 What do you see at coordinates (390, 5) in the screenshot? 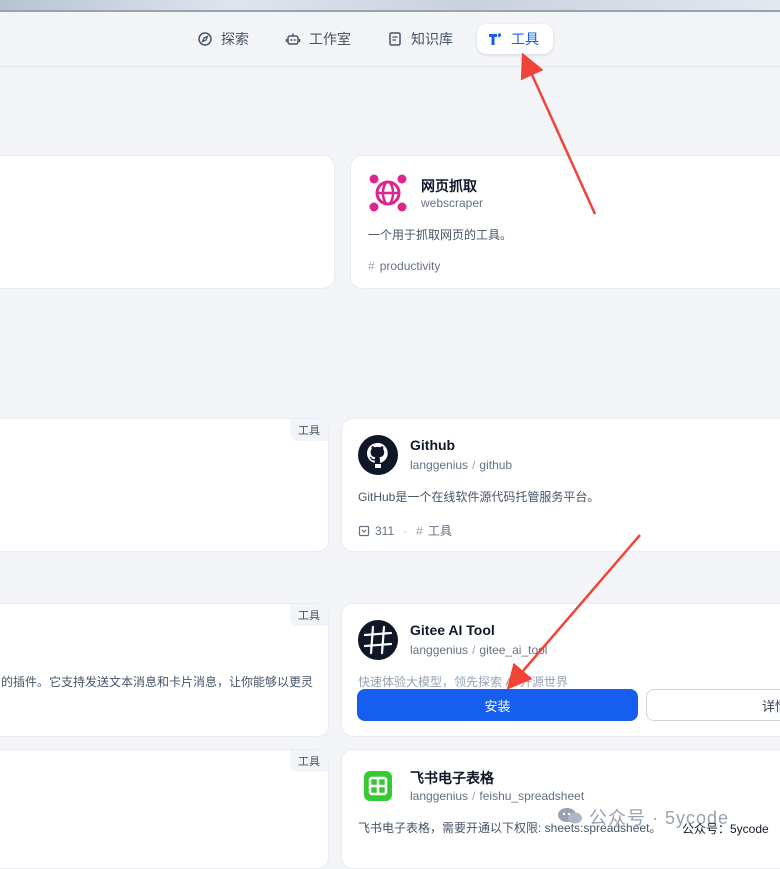
I see `window-top-strip` at bounding box center [390, 5].